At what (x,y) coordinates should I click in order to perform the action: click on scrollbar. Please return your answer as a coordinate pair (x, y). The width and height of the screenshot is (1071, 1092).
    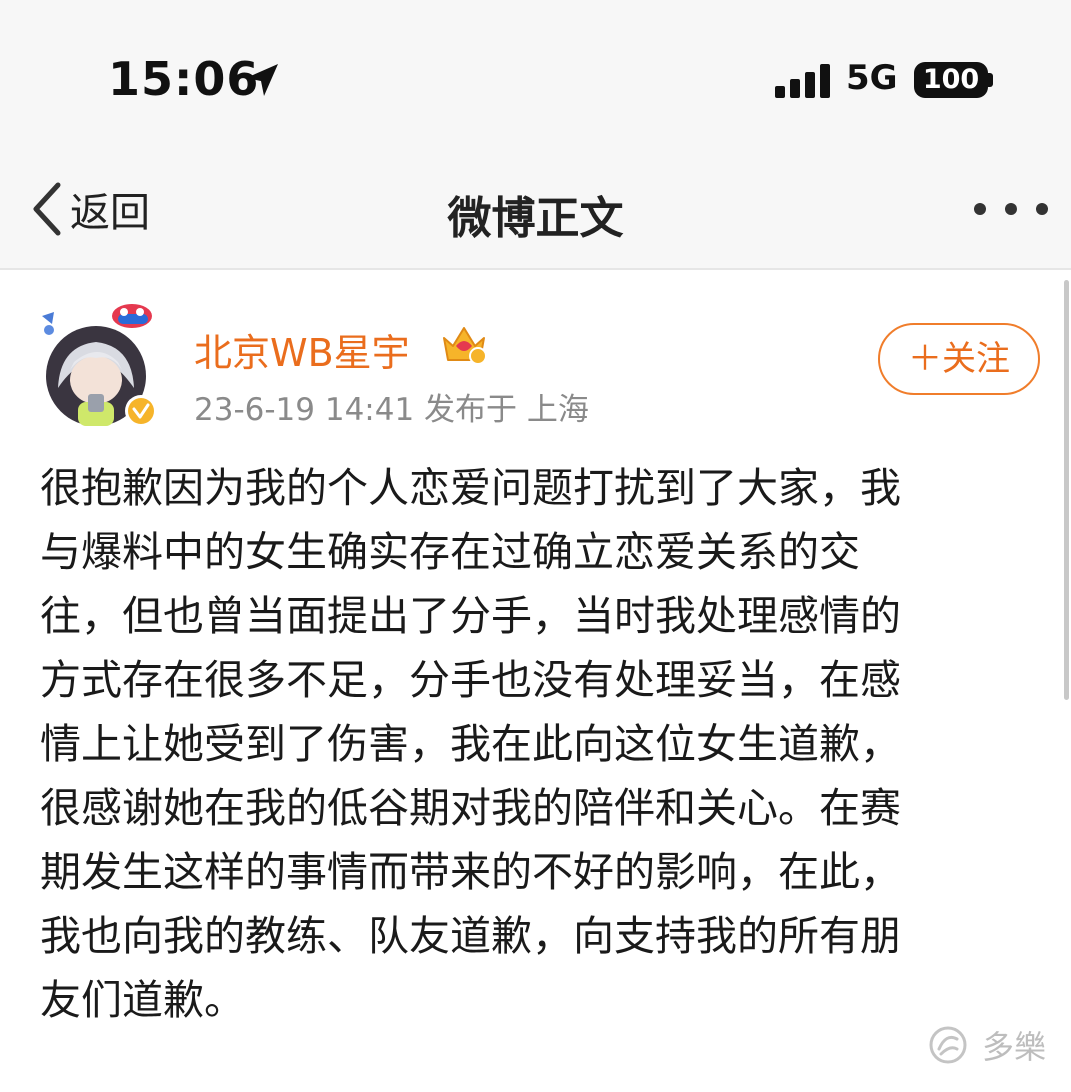
    Looking at the image, I should click on (1066, 490).